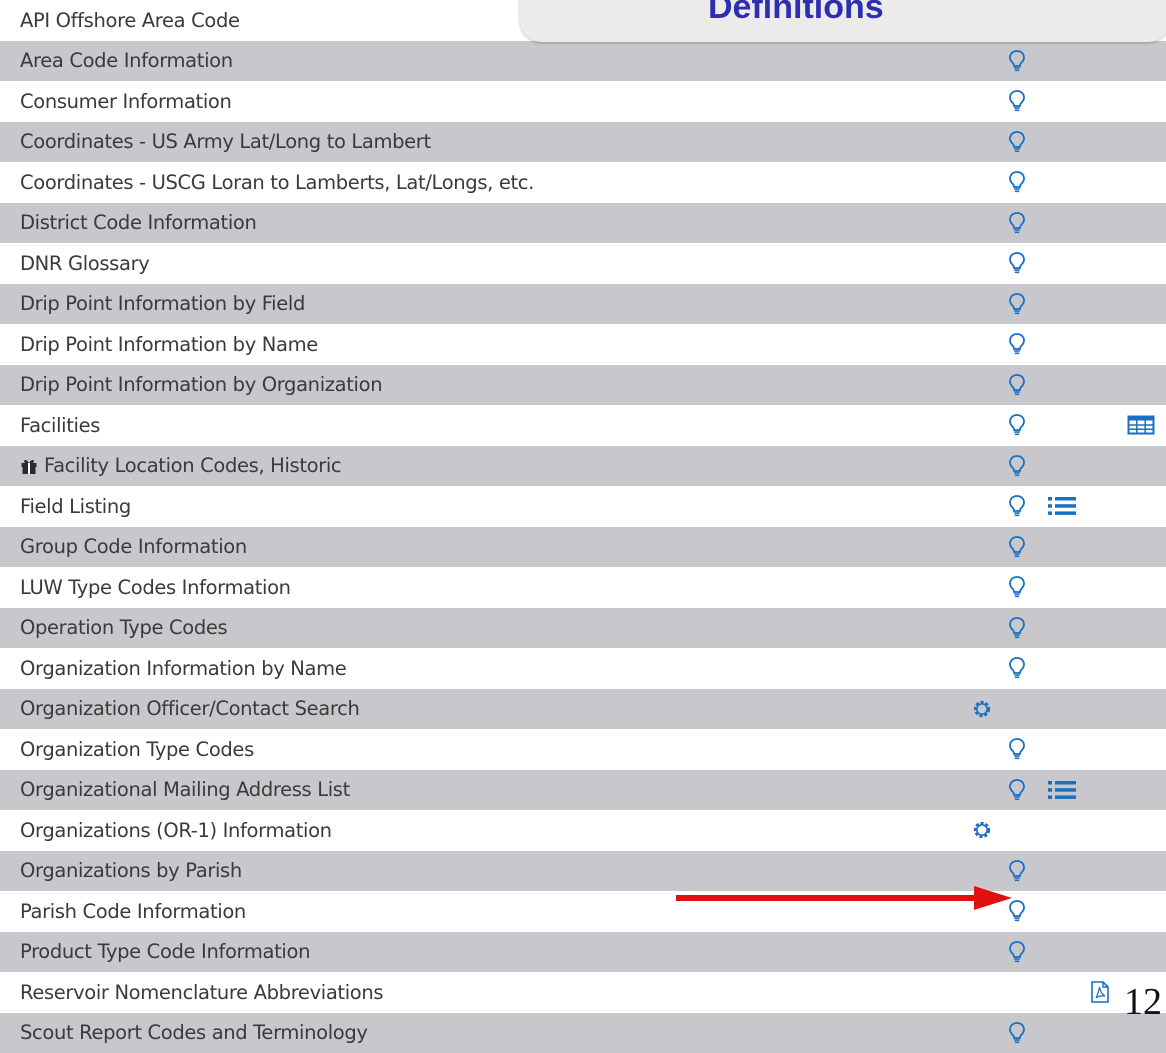 This screenshot has height=1053, width=1166. I want to click on list-item-text: Facility Location Codes, Historic, so click(192, 465).